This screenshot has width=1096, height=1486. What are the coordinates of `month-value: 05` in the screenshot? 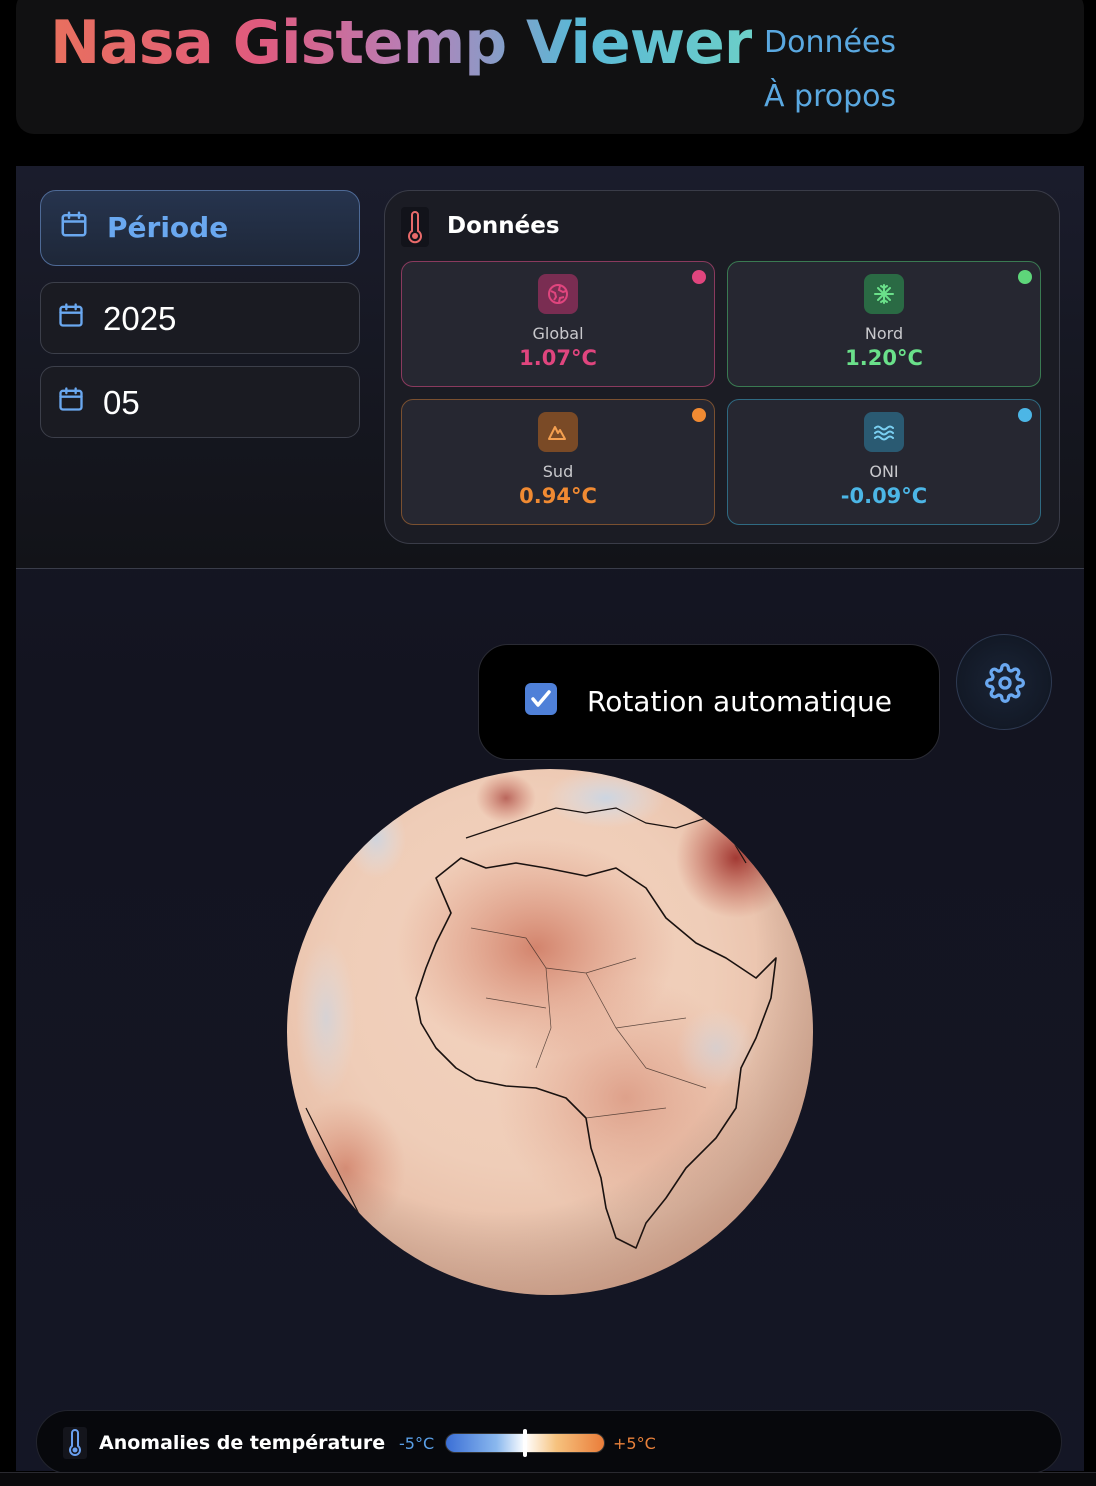 It's located at (121, 402).